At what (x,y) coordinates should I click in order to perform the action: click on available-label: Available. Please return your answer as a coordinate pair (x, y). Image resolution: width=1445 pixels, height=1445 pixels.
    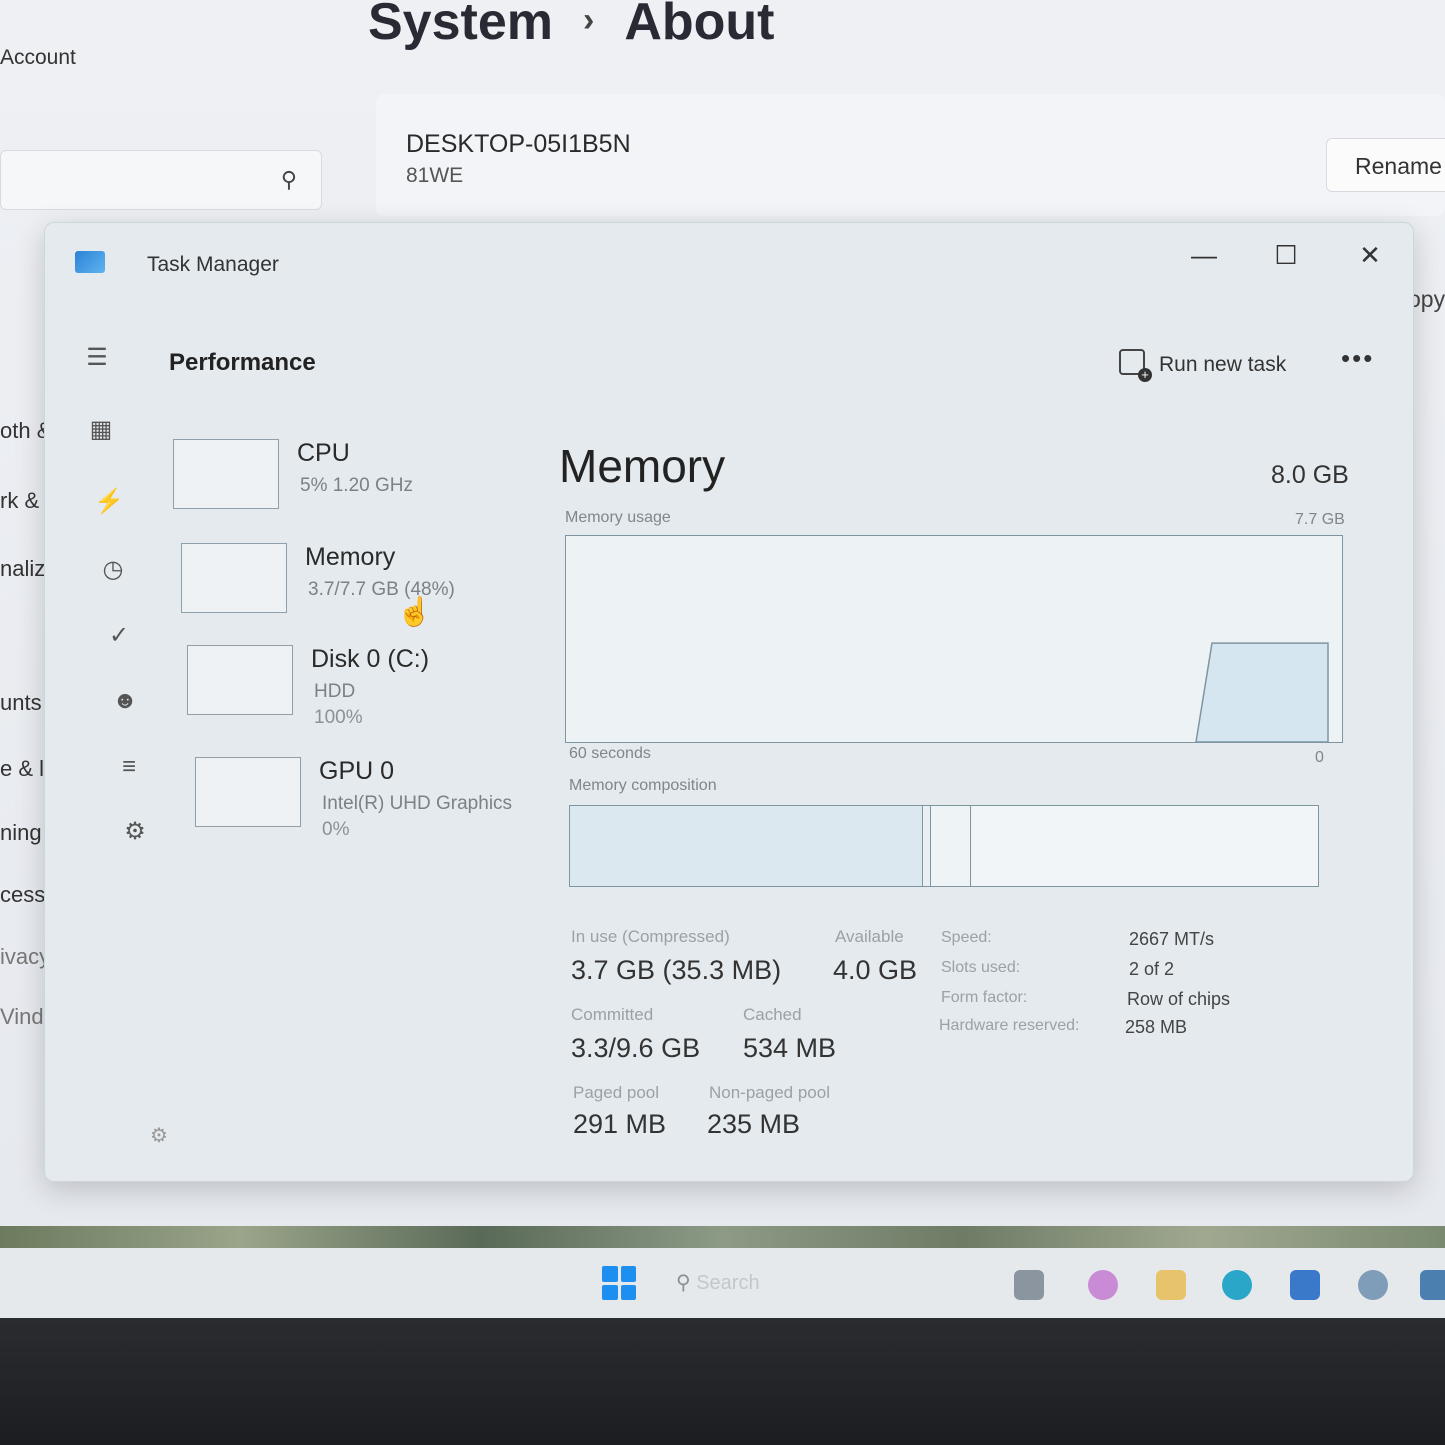
    Looking at the image, I should click on (869, 936).